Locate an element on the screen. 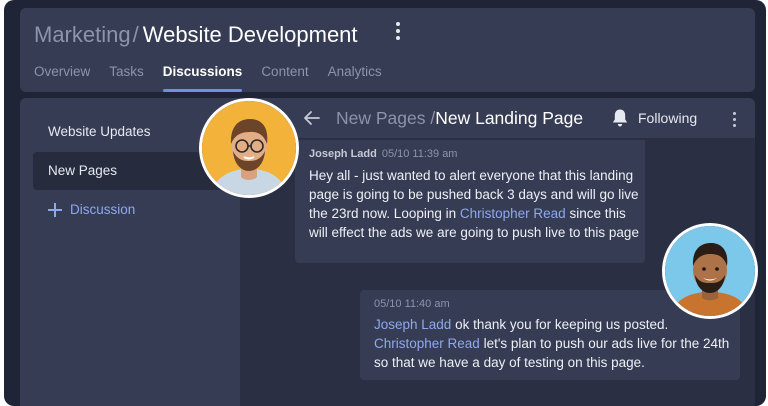  bell-icon is located at coordinates (620, 118).